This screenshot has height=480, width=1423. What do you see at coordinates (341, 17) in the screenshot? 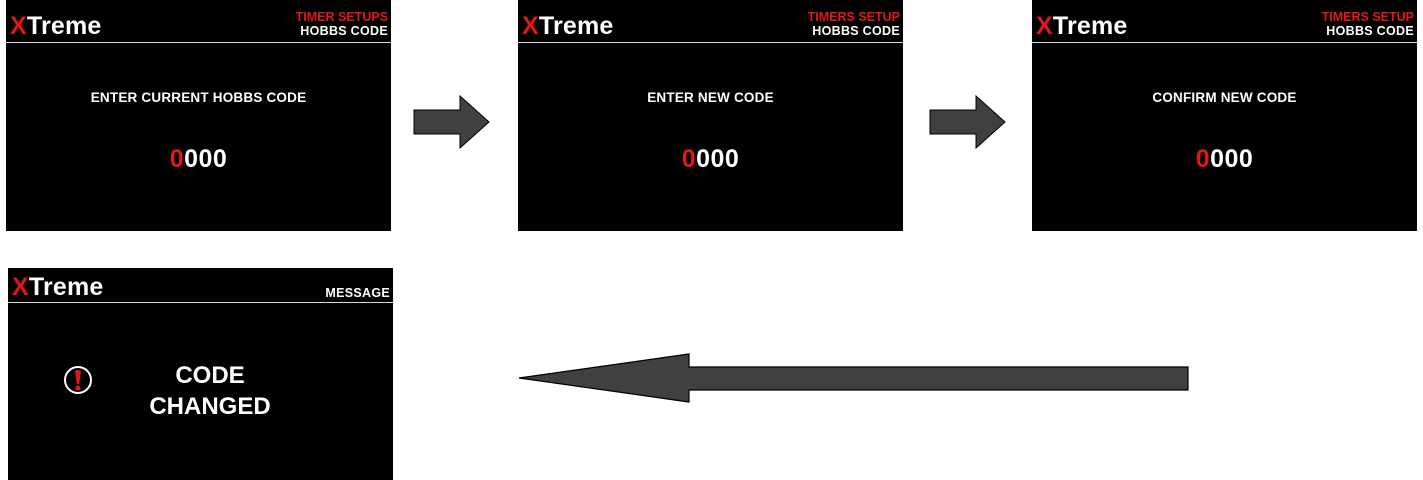
I see `header-menu-title: TIMER SETUPS` at bounding box center [341, 17].